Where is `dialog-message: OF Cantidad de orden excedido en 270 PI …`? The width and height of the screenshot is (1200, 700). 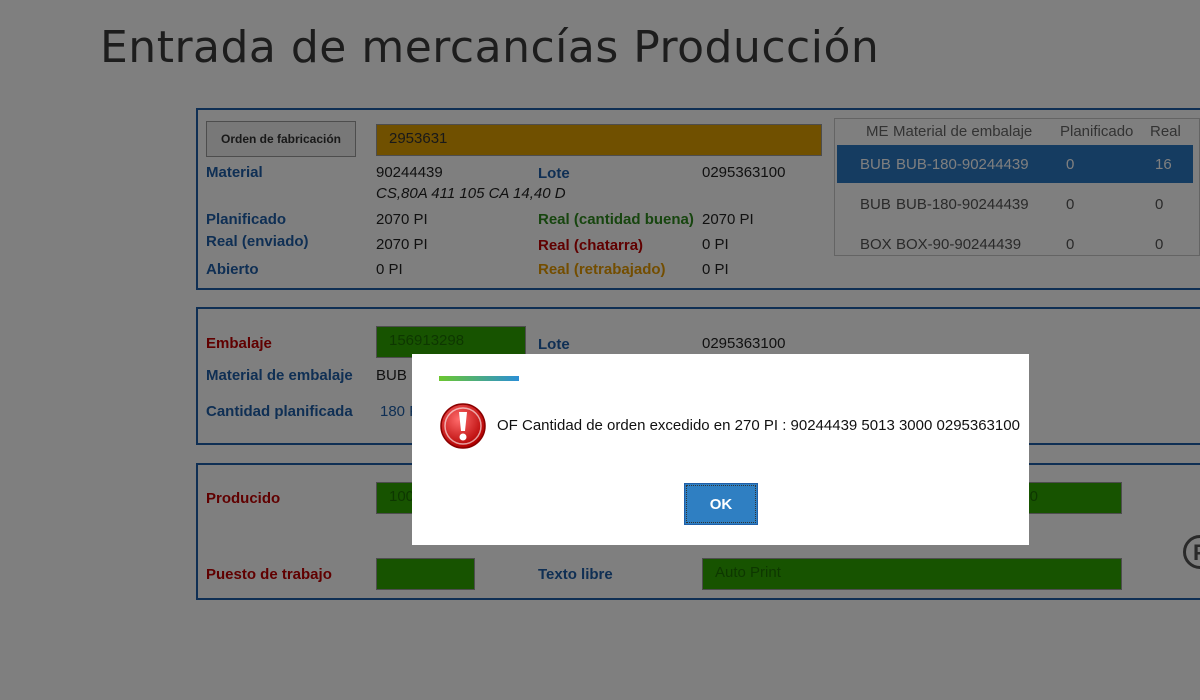 dialog-message: OF Cantidad de orden excedido en 270 PI … is located at coordinates (758, 425).